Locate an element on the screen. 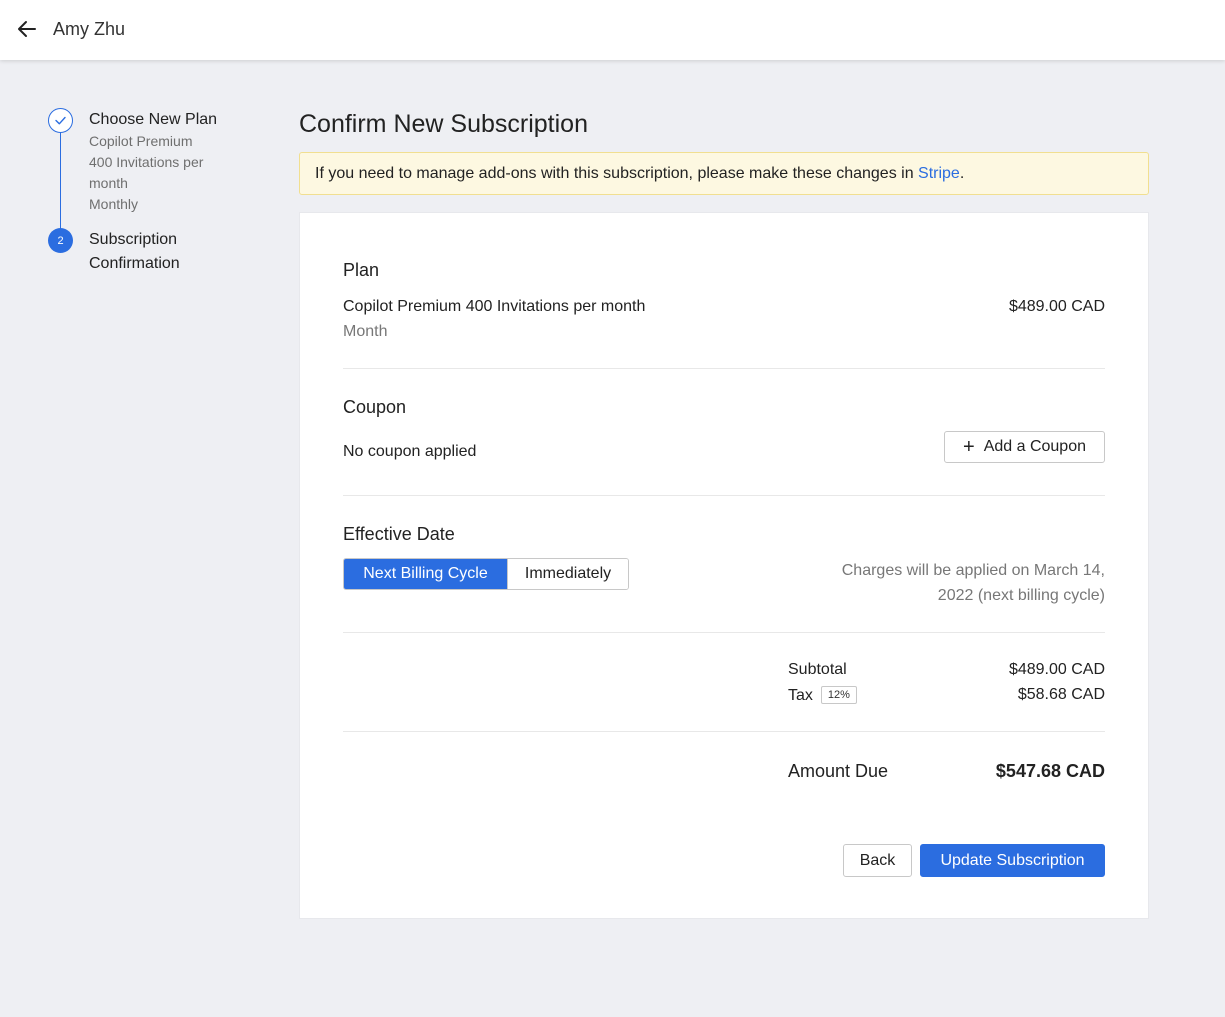 This screenshot has height=1017, width=1225. effective-date-toggle: Next Billing Cycle Immediately is located at coordinates (486, 574).